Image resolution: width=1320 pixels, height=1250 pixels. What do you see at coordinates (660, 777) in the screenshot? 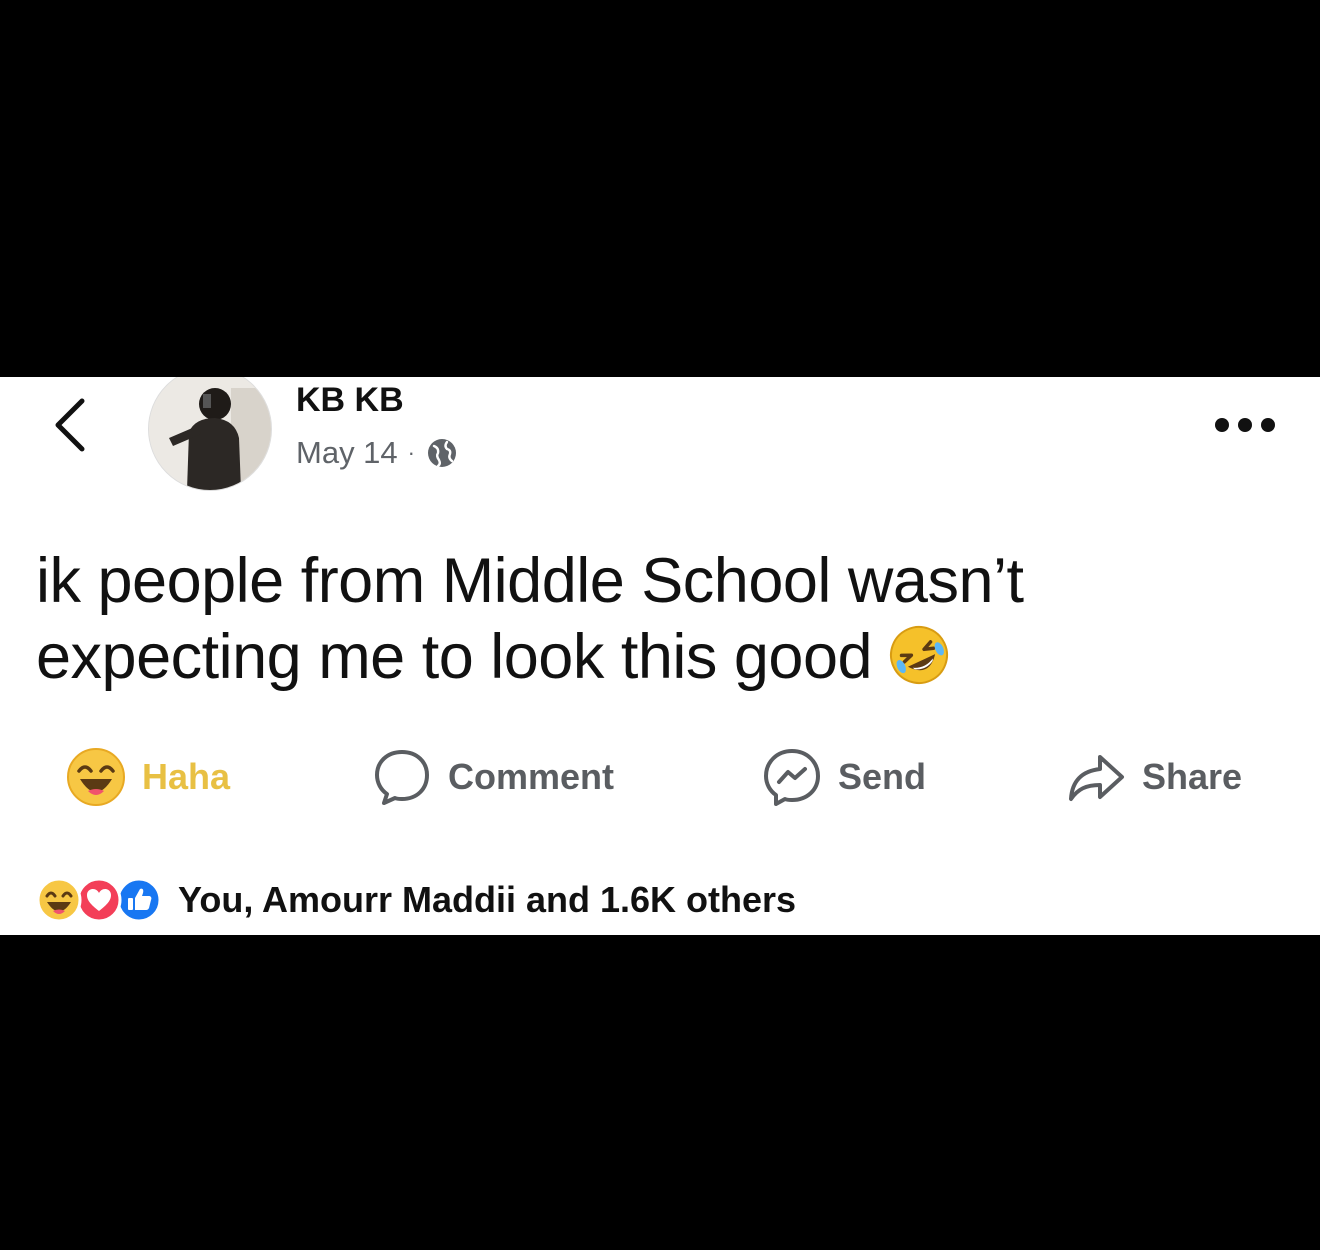
I see `post-actions-bar: Haha Comment Send Share` at bounding box center [660, 777].